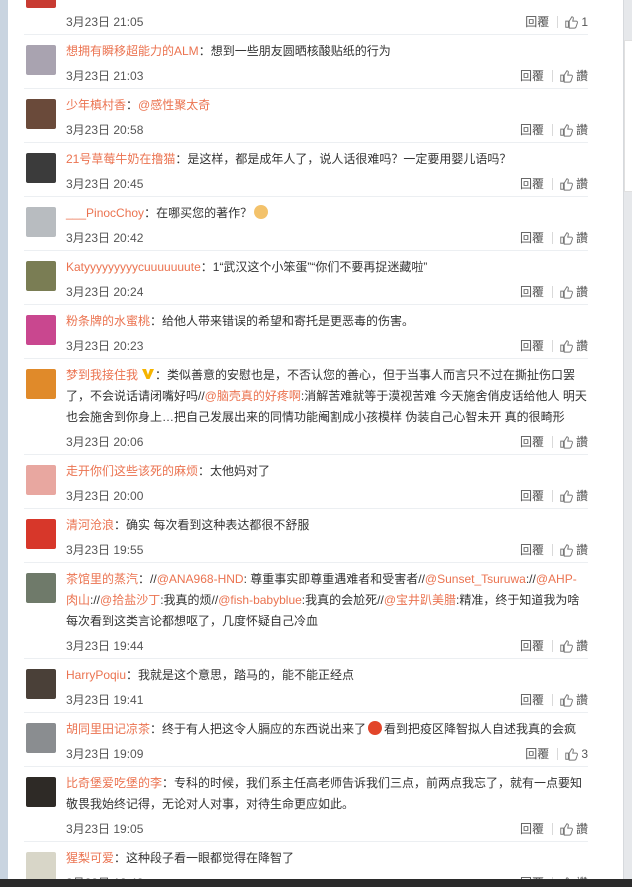 Image resolution: width=632 pixels, height=887 pixels. What do you see at coordinates (327, 829) in the screenshot?
I see `comment-meta: 3月23日 19:05 回覆 讚` at bounding box center [327, 829].